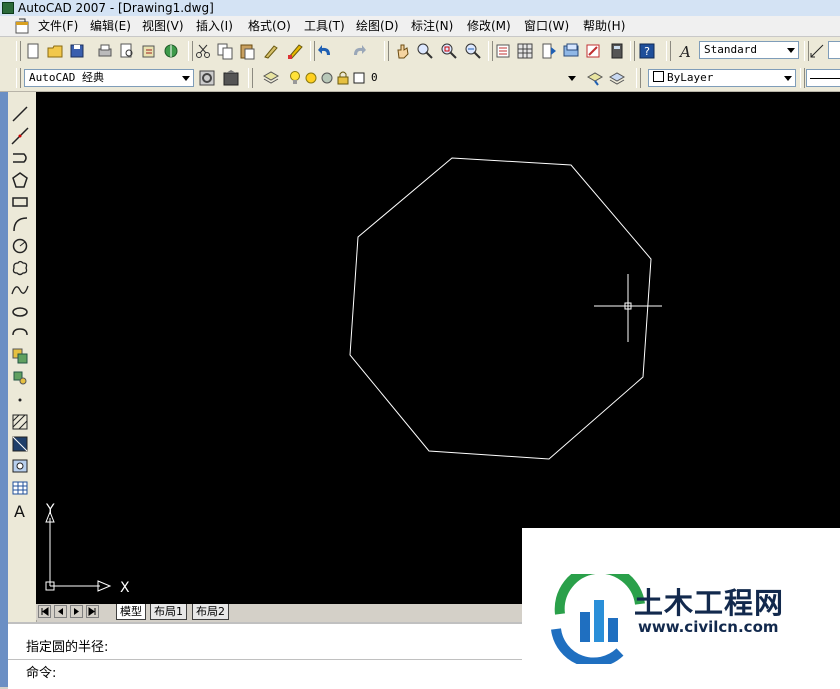 This screenshot has height=689, width=840. I want to click on color-control-select: ByLayer, so click(722, 78).